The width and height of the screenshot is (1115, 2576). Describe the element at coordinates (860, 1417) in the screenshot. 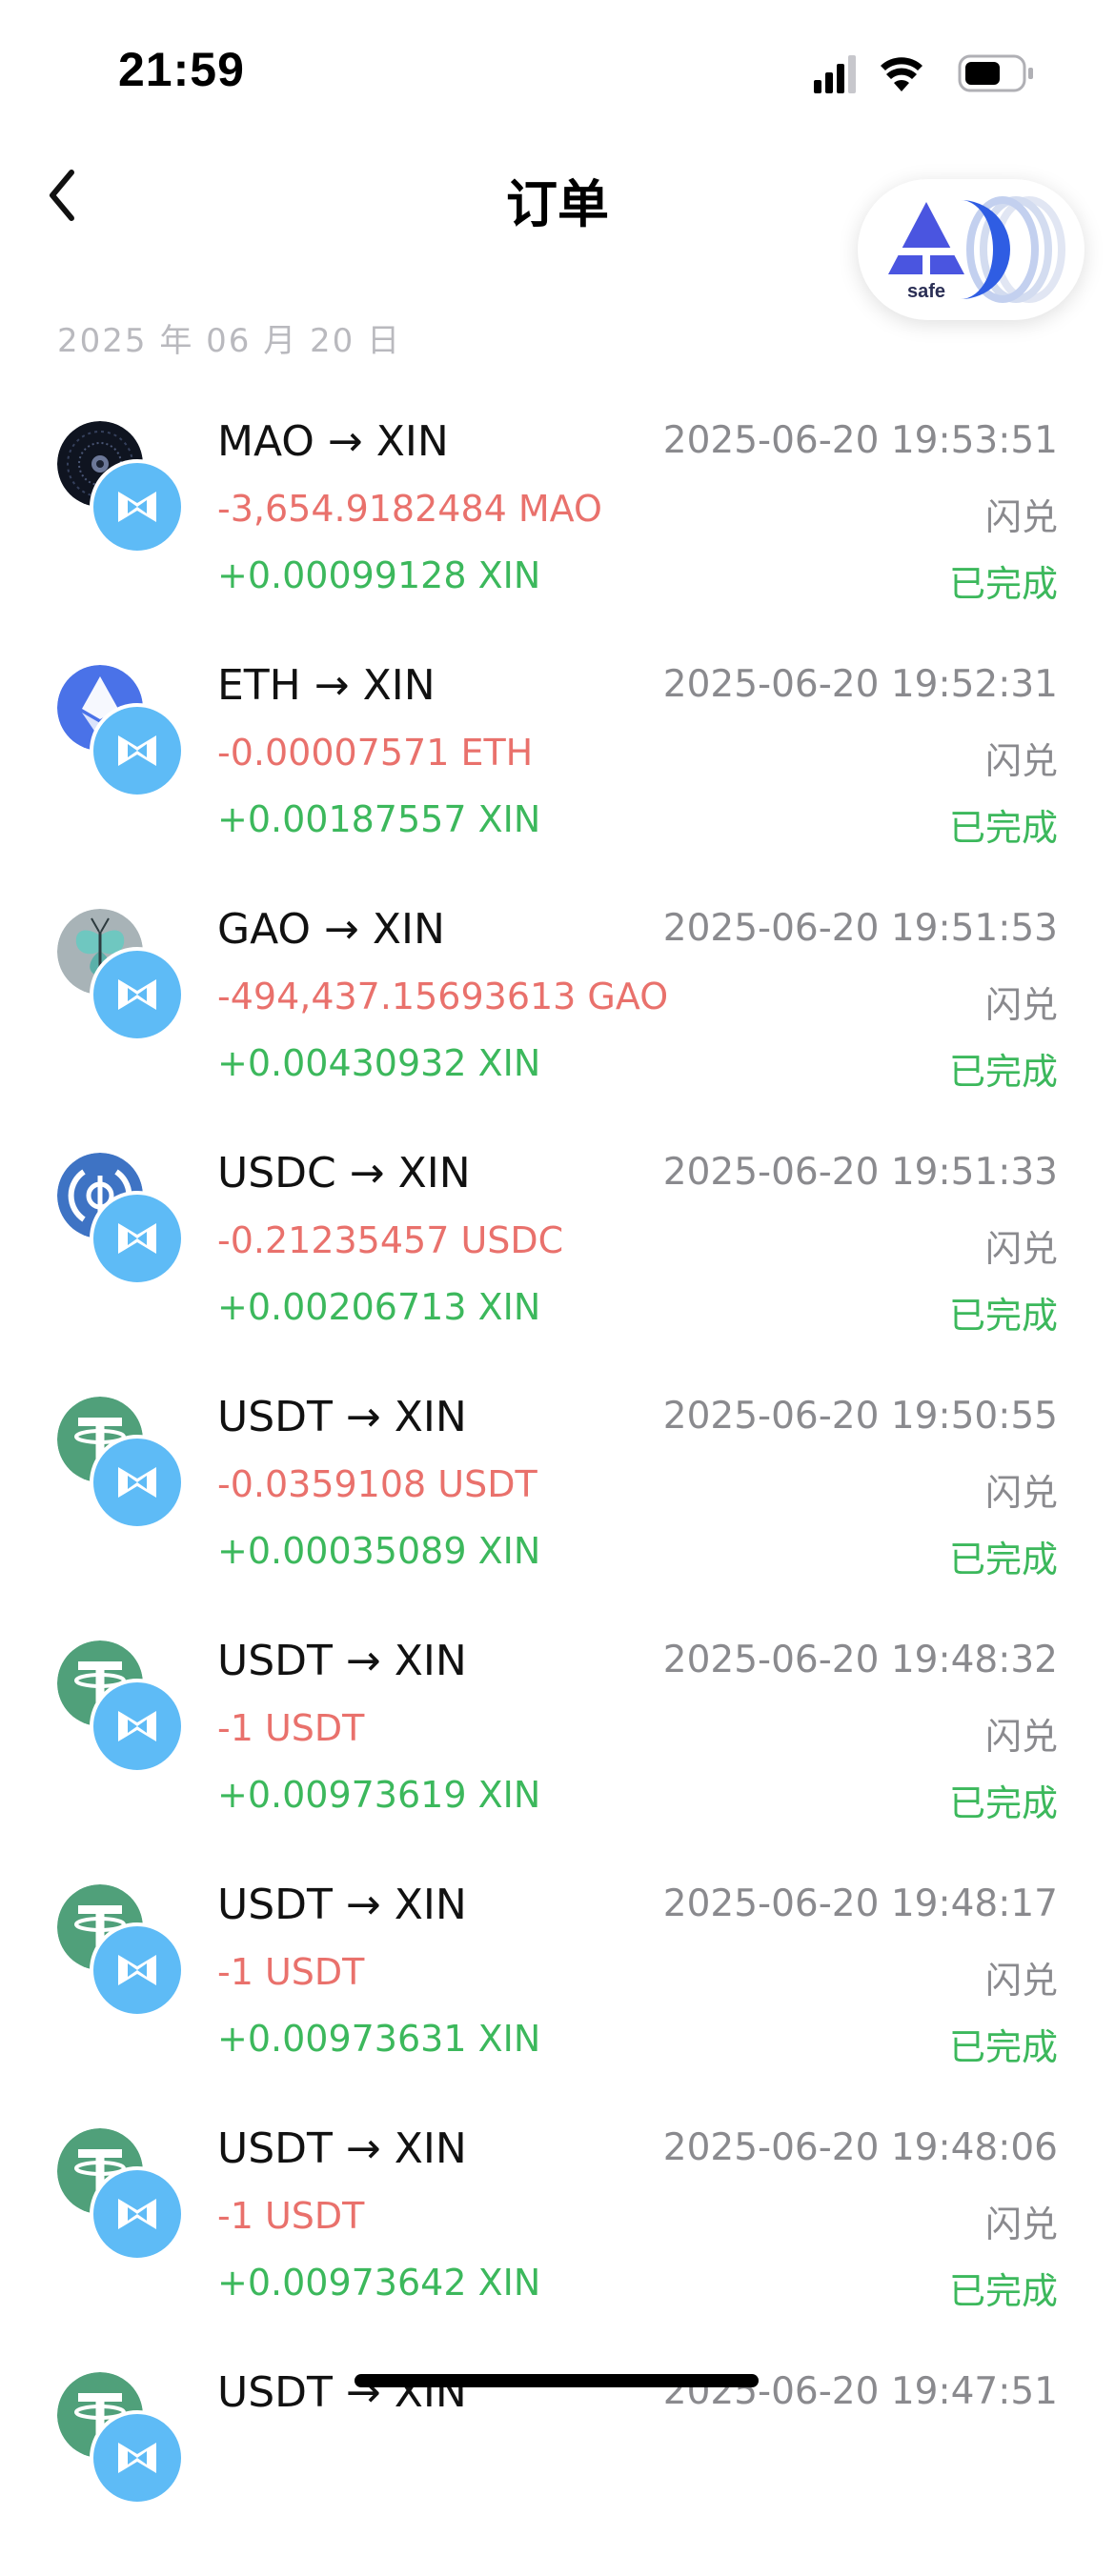

I see `order-time: 2025-06-20 19:50:55` at that location.